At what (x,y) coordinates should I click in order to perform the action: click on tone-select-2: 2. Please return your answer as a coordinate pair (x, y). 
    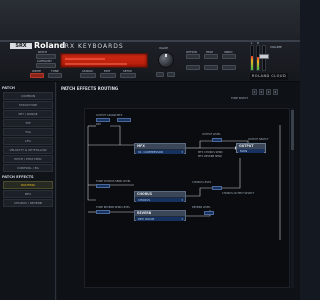
    Looking at the image, I should click on (261, 92).